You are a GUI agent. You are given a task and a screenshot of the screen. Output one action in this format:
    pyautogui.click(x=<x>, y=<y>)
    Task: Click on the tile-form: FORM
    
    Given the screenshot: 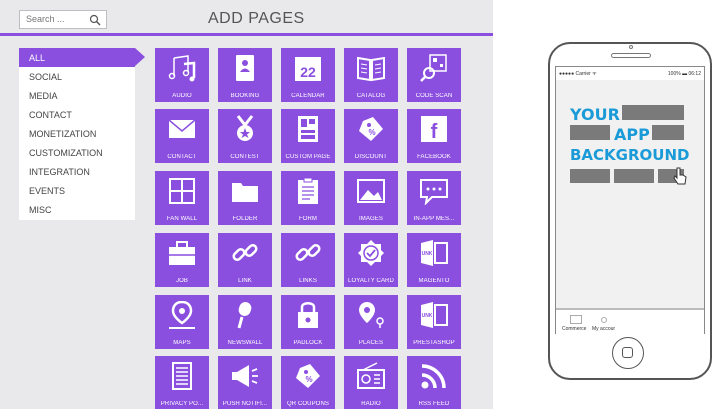 What is the action you would take?
    pyautogui.click(x=308, y=198)
    